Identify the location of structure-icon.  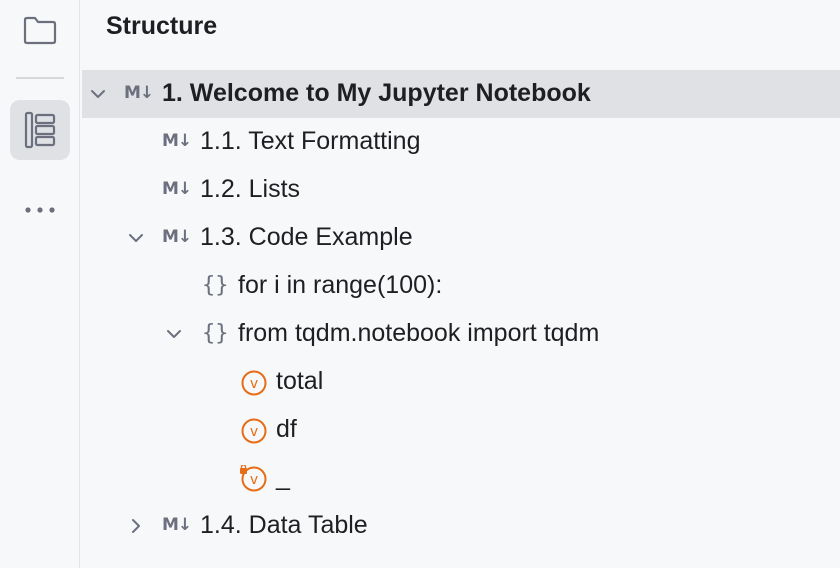
(40, 130).